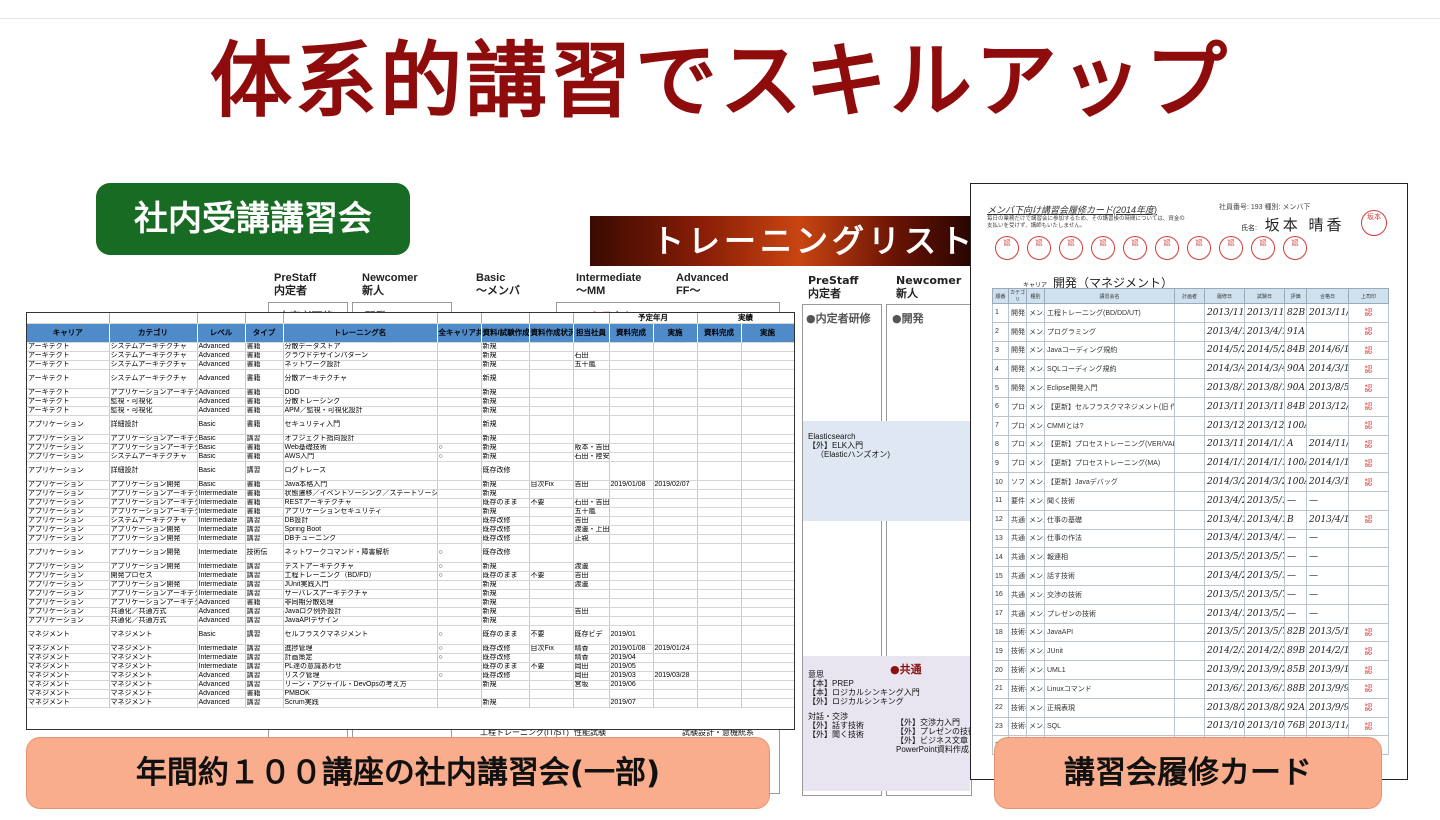  What do you see at coordinates (631, 676) in the screenshot?
I see `table-cell: 2019/03` at bounding box center [631, 676].